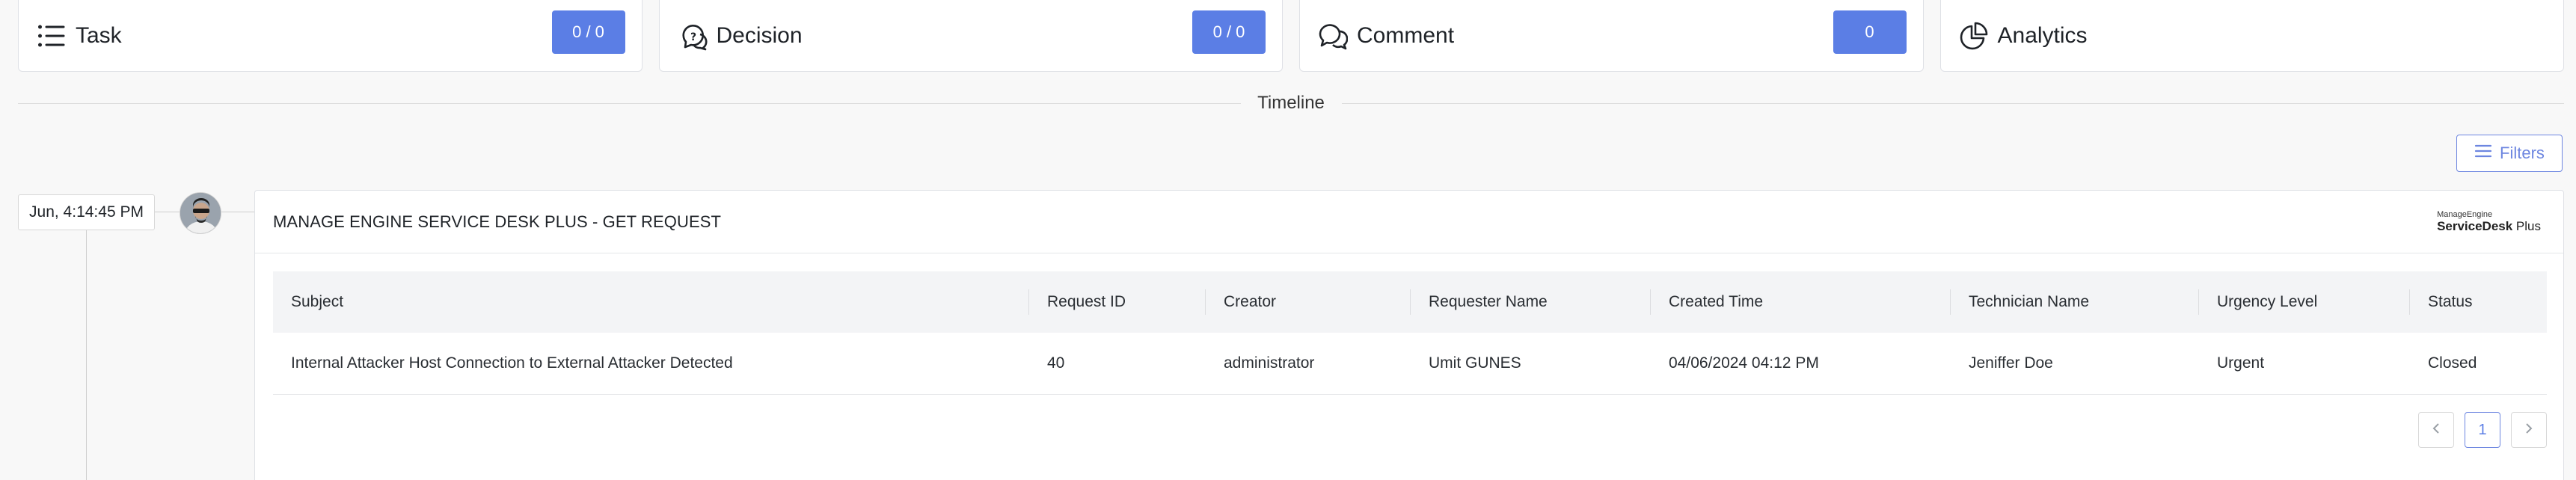 The width and height of the screenshot is (2576, 480). I want to click on brand-name-rest: Plus, so click(2526, 226).